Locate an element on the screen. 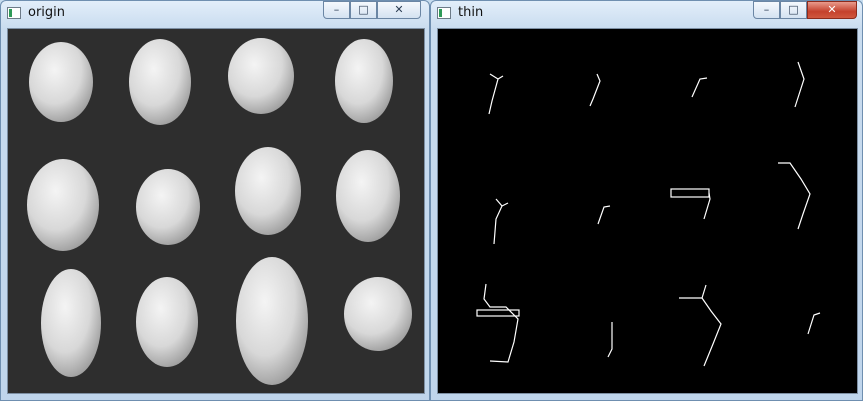 This screenshot has width=863, height=401. thin-title-bar: thin – □ ✕ is located at coordinates (646, 14).